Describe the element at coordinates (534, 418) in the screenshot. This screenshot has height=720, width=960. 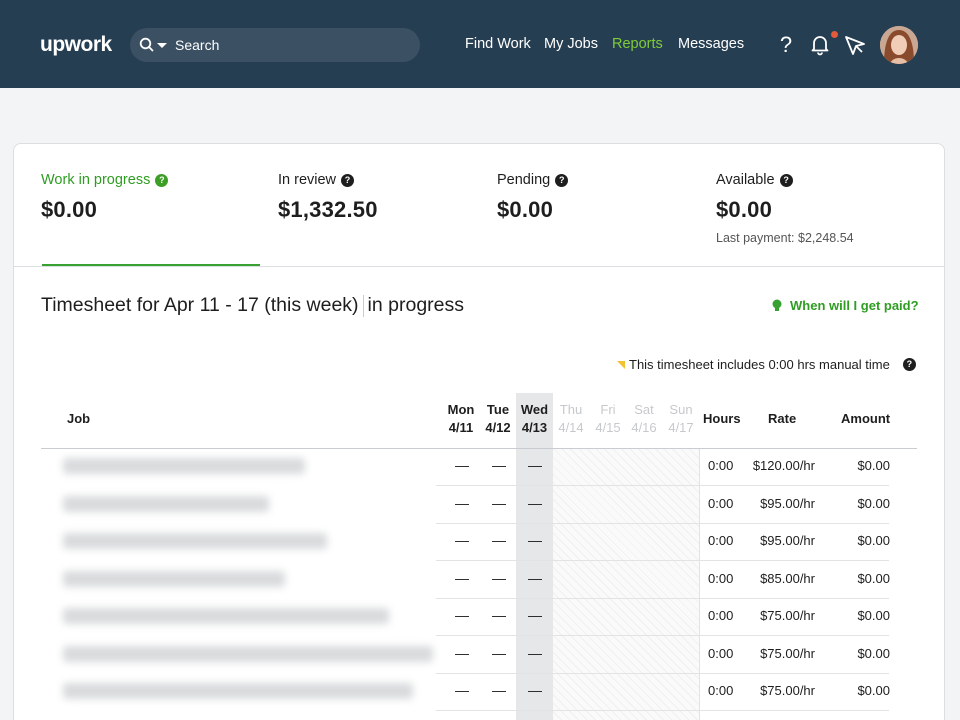
I see `column-header-wed: Wed 4/13` at that location.